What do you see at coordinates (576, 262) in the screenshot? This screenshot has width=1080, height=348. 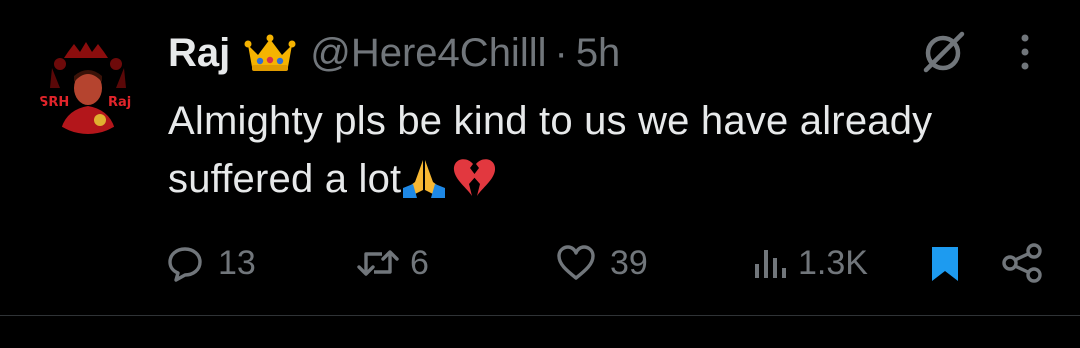 I see `heart-icon` at bounding box center [576, 262].